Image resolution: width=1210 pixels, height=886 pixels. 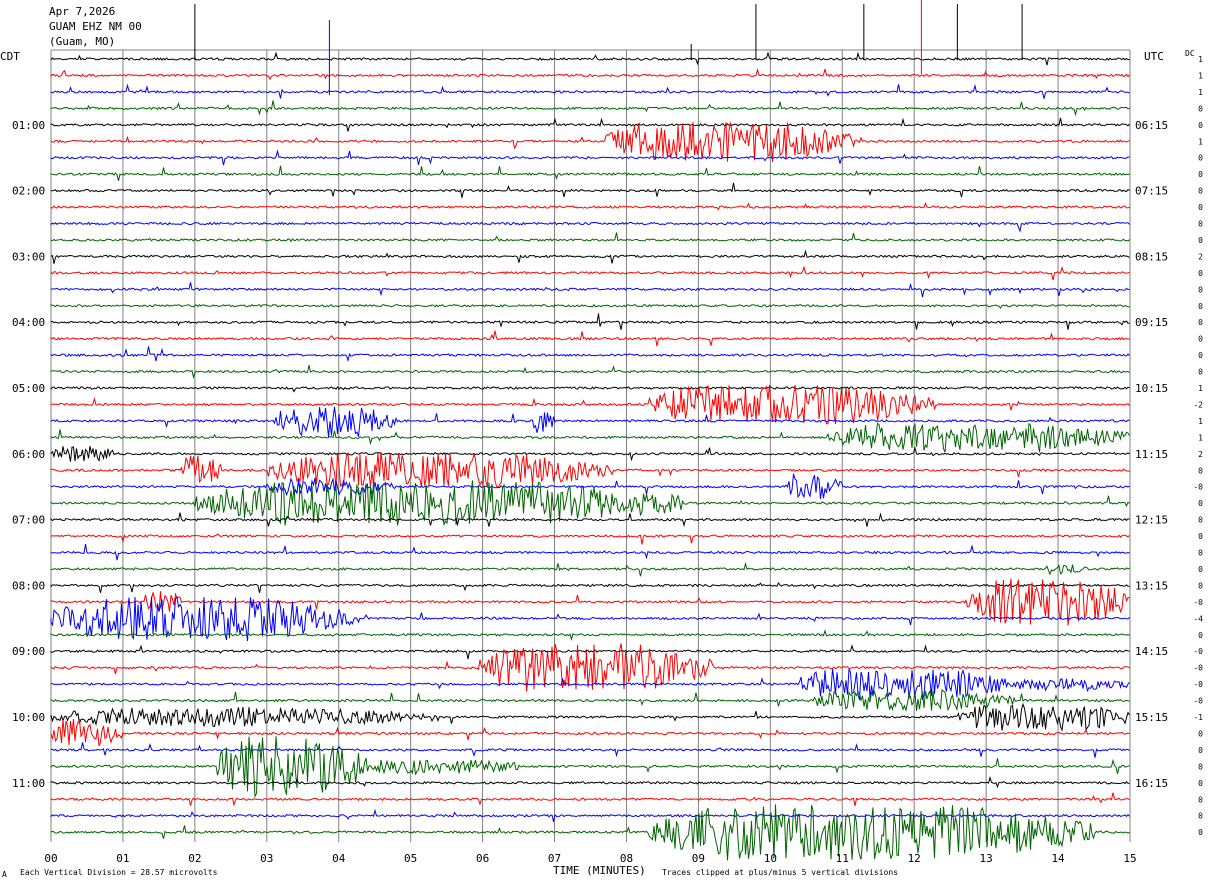 I want to click on x-tick-label: 03, so click(x=266, y=858).